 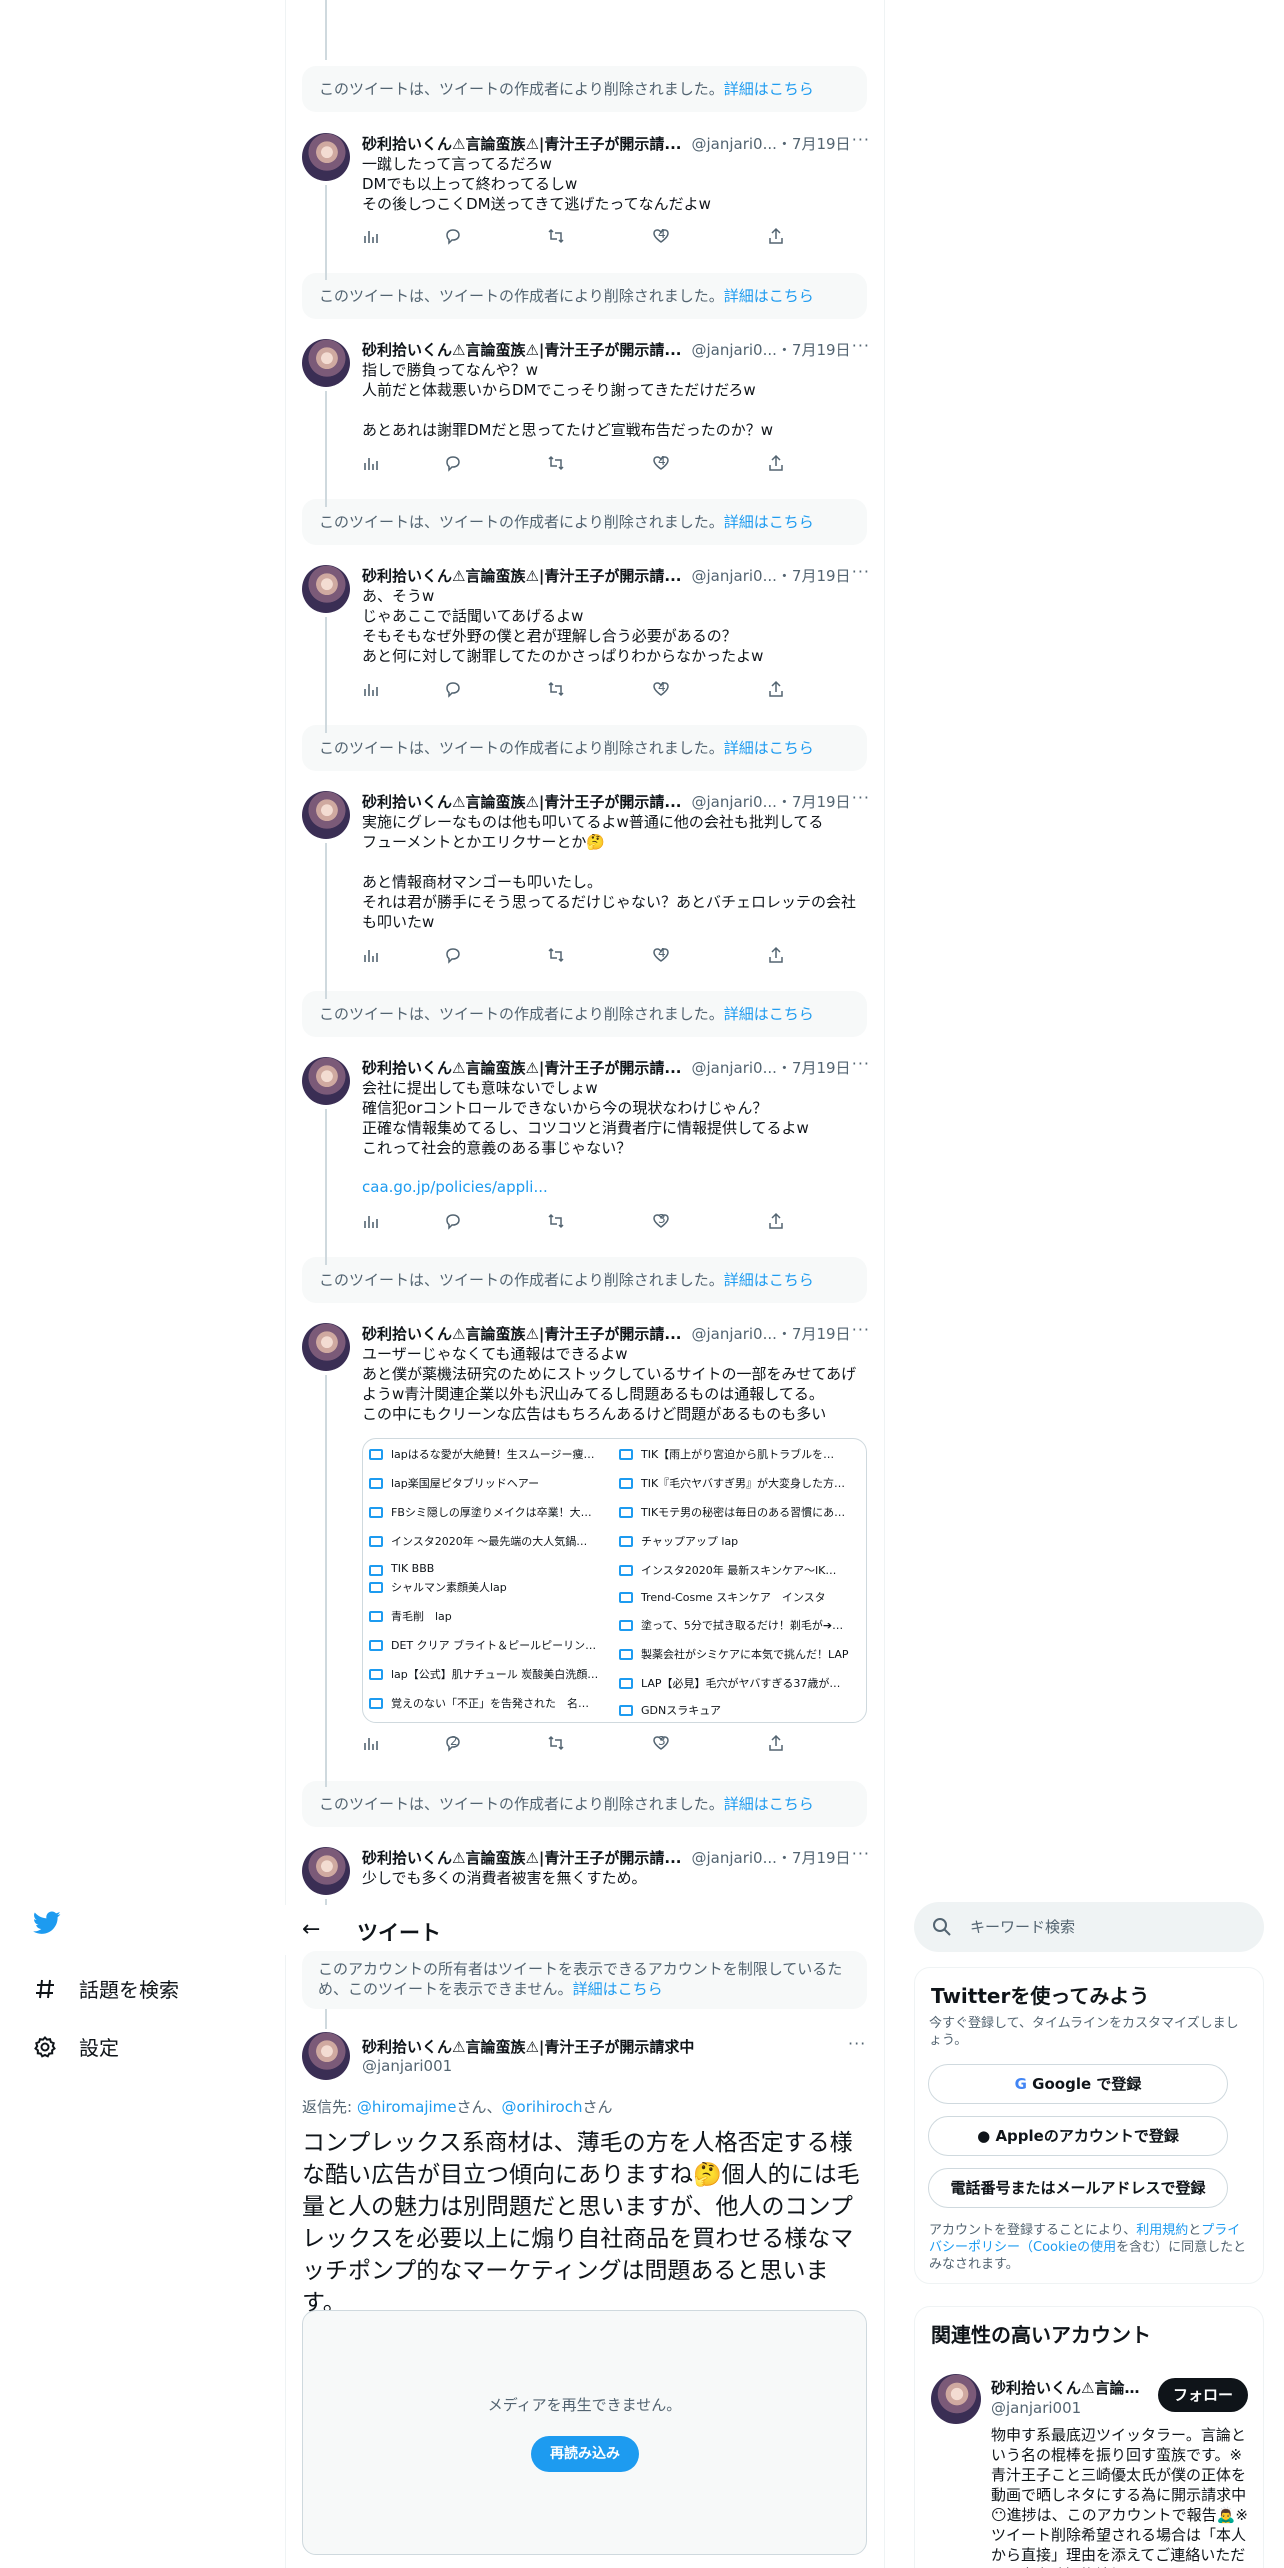 What do you see at coordinates (1084, 2032) in the screenshot?
I see `signup-subtitle: 今すぐ登録して、タイムラインをカスタマイズしましょう。` at bounding box center [1084, 2032].